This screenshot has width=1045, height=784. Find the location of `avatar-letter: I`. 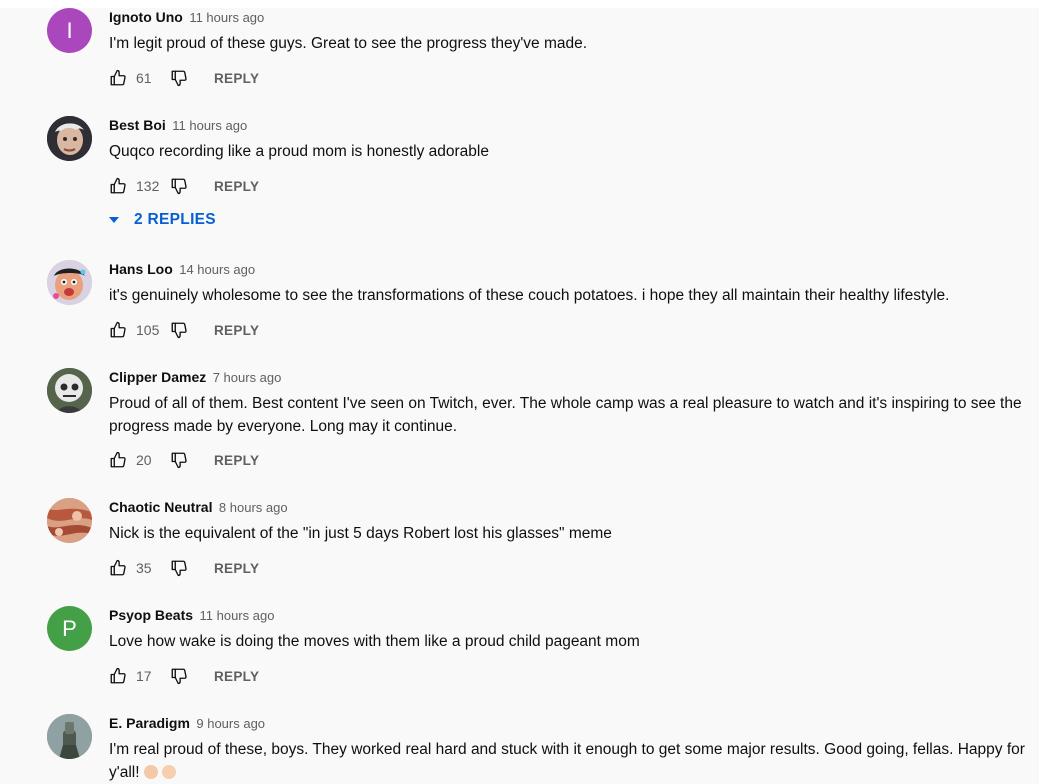

avatar-letter: I is located at coordinates (69, 30).